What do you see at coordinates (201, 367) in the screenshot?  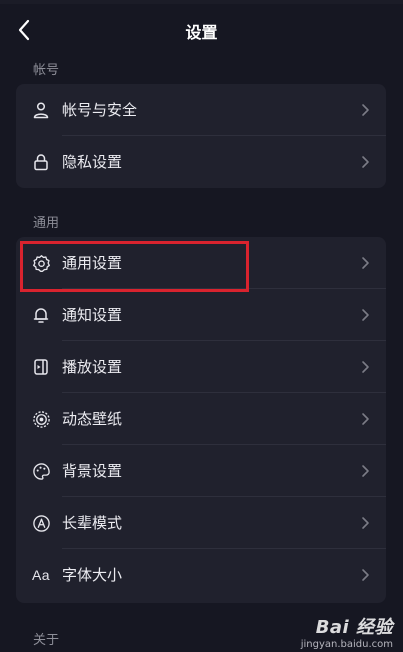 I see `row-playback-settings: 播放设置` at bounding box center [201, 367].